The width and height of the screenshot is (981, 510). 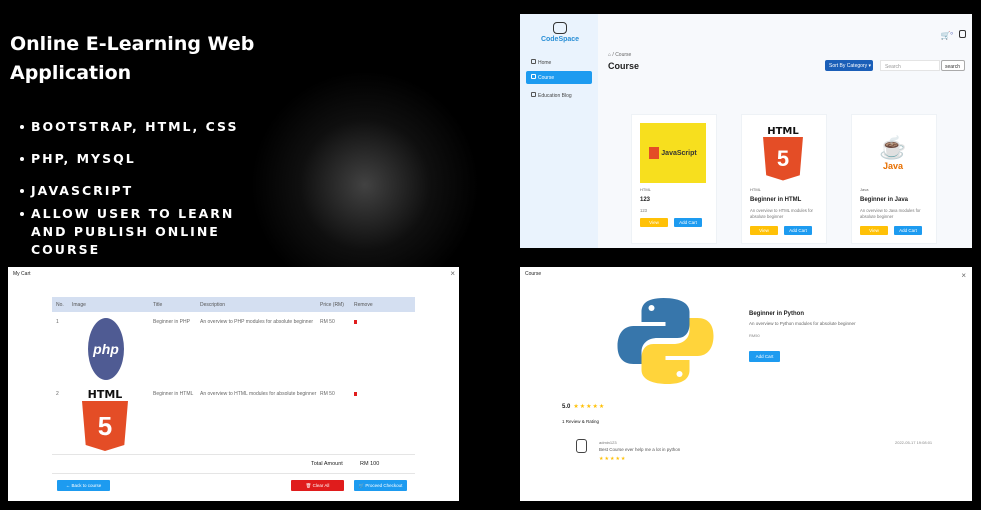 I want to click on search-input: Search, so click(x=910, y=65).